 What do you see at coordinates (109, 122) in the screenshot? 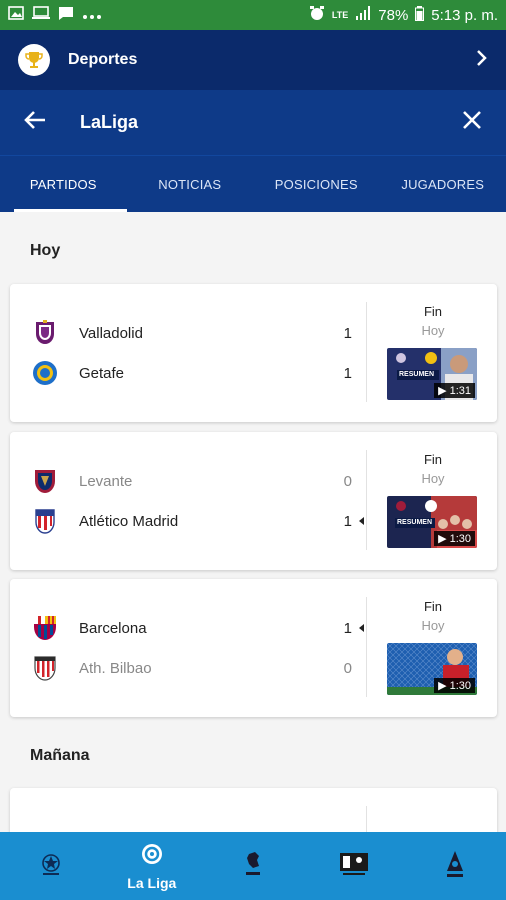
I see `search-query: LaLiga` at bounding box center [109, 122].